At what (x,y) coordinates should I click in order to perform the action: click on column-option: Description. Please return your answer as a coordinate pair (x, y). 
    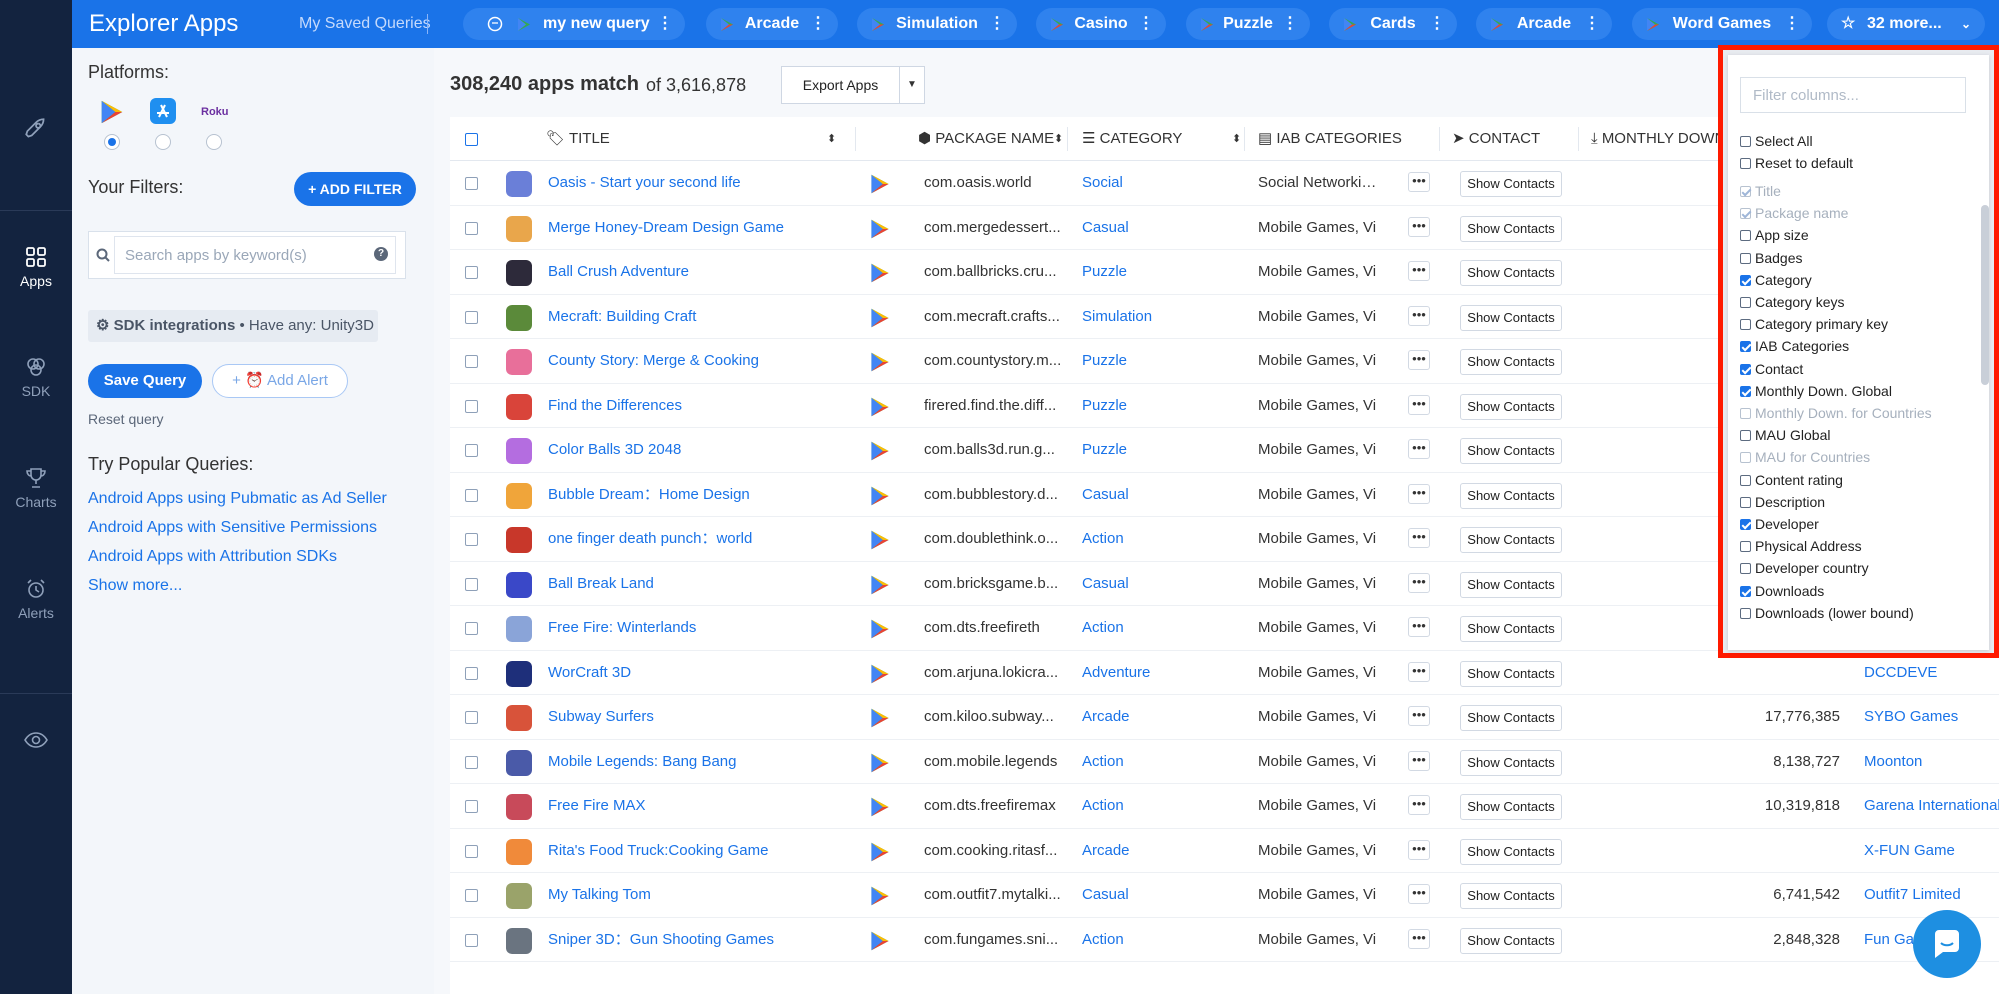
    Looking at the image, I should click on (1782, 502).